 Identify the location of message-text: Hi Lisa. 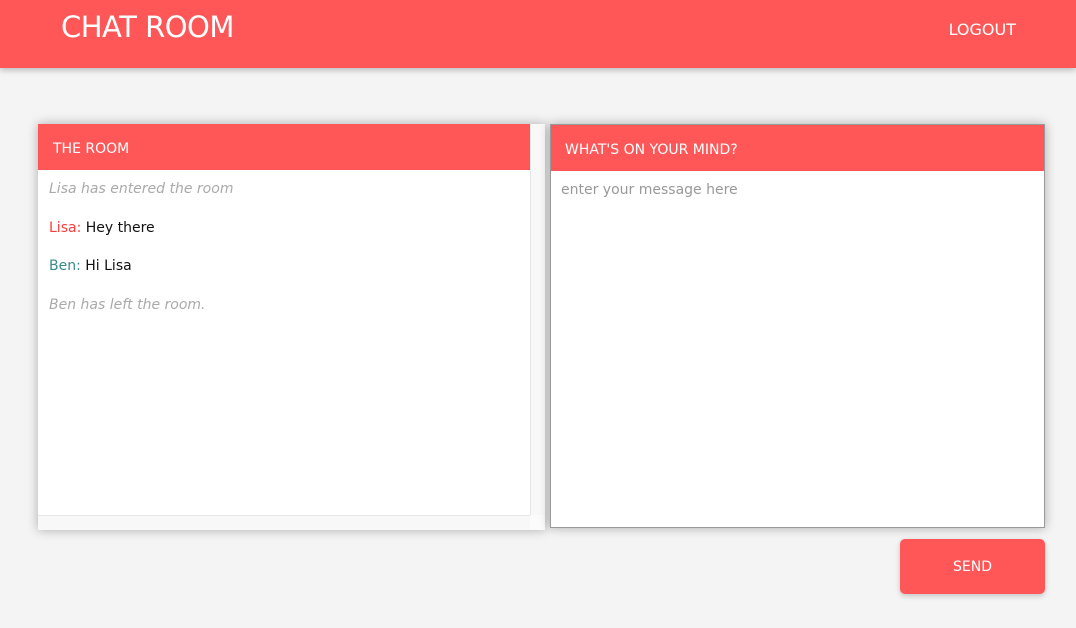
(108, 266).